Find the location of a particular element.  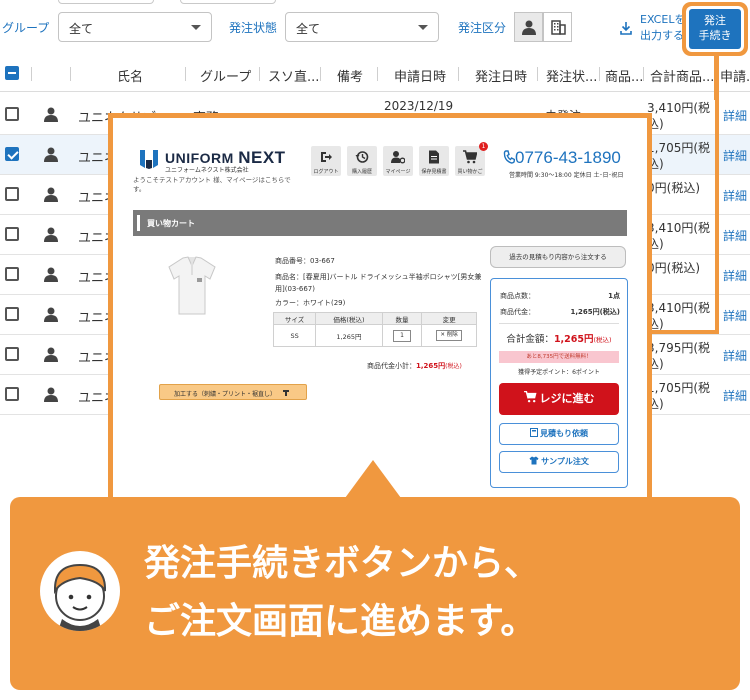

phone-number: 0776-43-1890 is located at coordinates (562, 158).